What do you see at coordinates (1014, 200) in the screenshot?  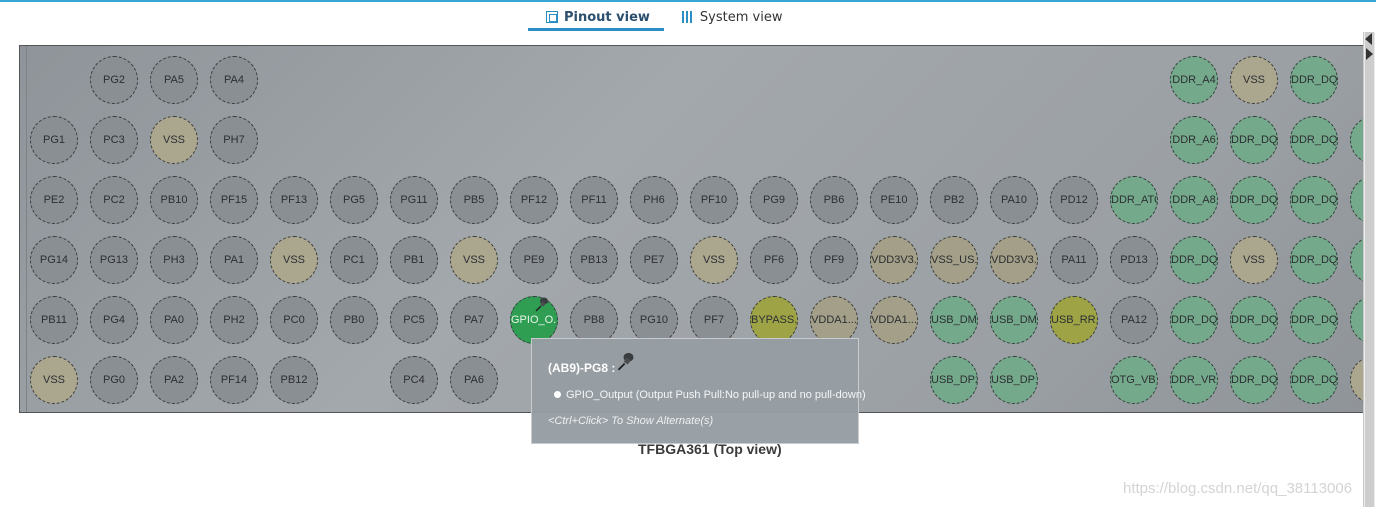 I see `pin-pa10: PA10` at bounding box center [1014, 200].